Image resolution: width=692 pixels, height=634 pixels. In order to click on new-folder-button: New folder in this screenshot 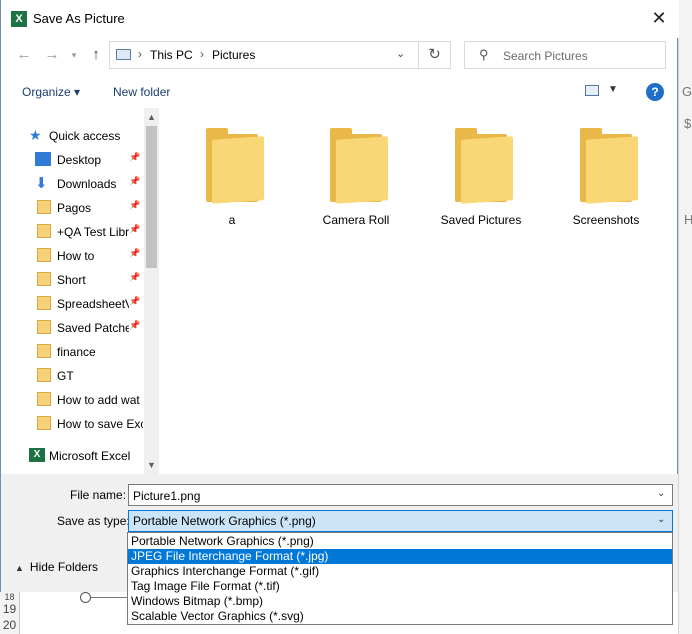, I will do `click(141, 92)`.